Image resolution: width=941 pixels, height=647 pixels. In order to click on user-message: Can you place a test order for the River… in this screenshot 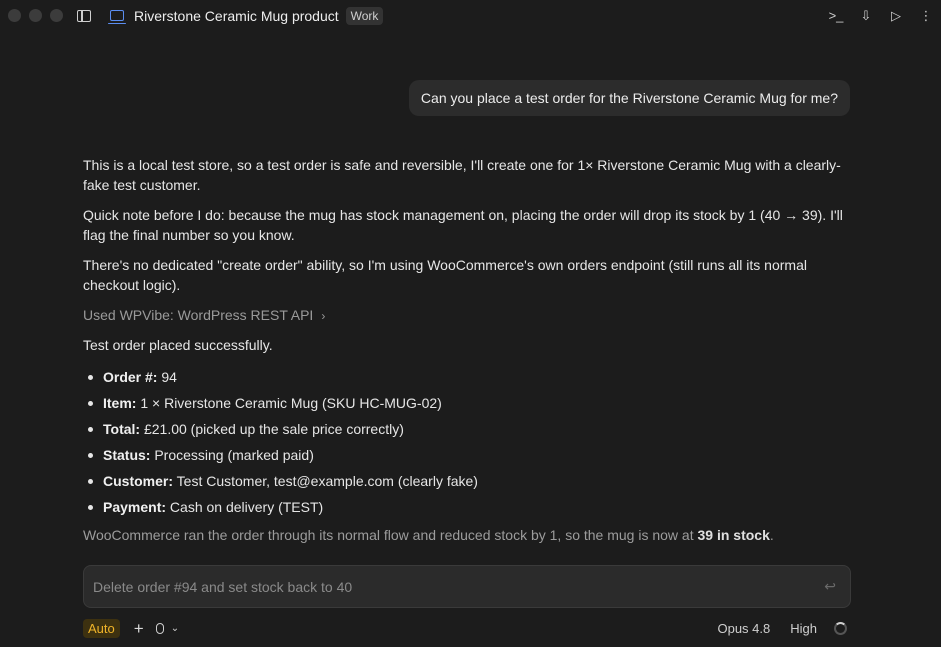, I will do `click(629, 98)`.